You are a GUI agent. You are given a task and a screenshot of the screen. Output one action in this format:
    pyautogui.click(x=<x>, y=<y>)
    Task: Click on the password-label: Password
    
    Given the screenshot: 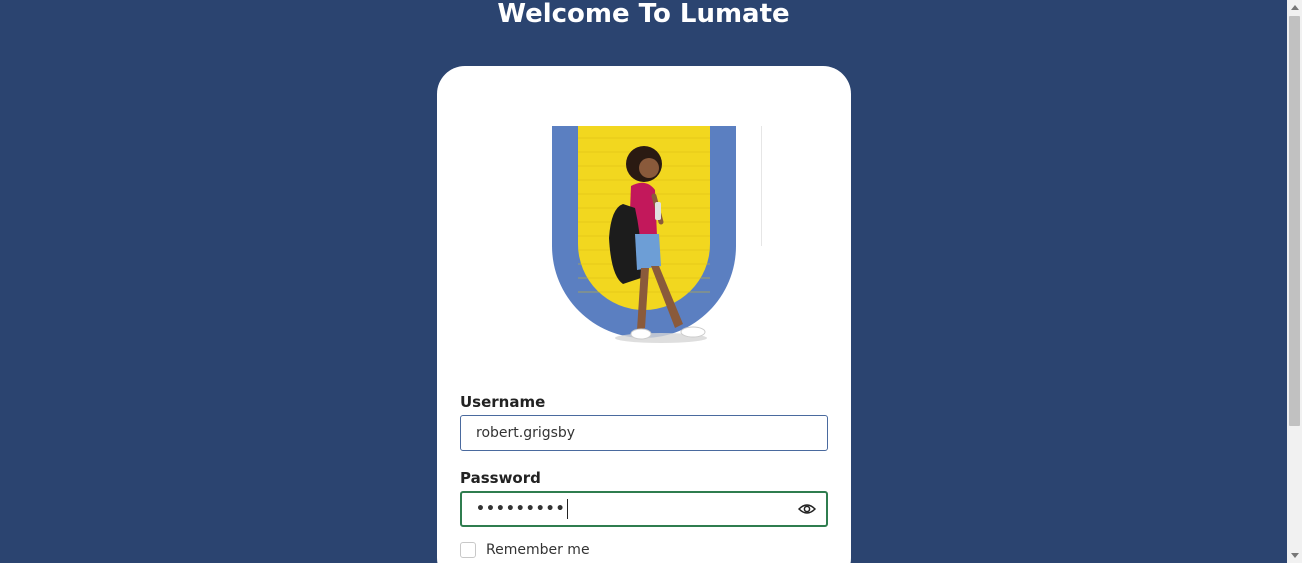 What is the action you would take?
    pyautogui.click(x=500, y=478)
    